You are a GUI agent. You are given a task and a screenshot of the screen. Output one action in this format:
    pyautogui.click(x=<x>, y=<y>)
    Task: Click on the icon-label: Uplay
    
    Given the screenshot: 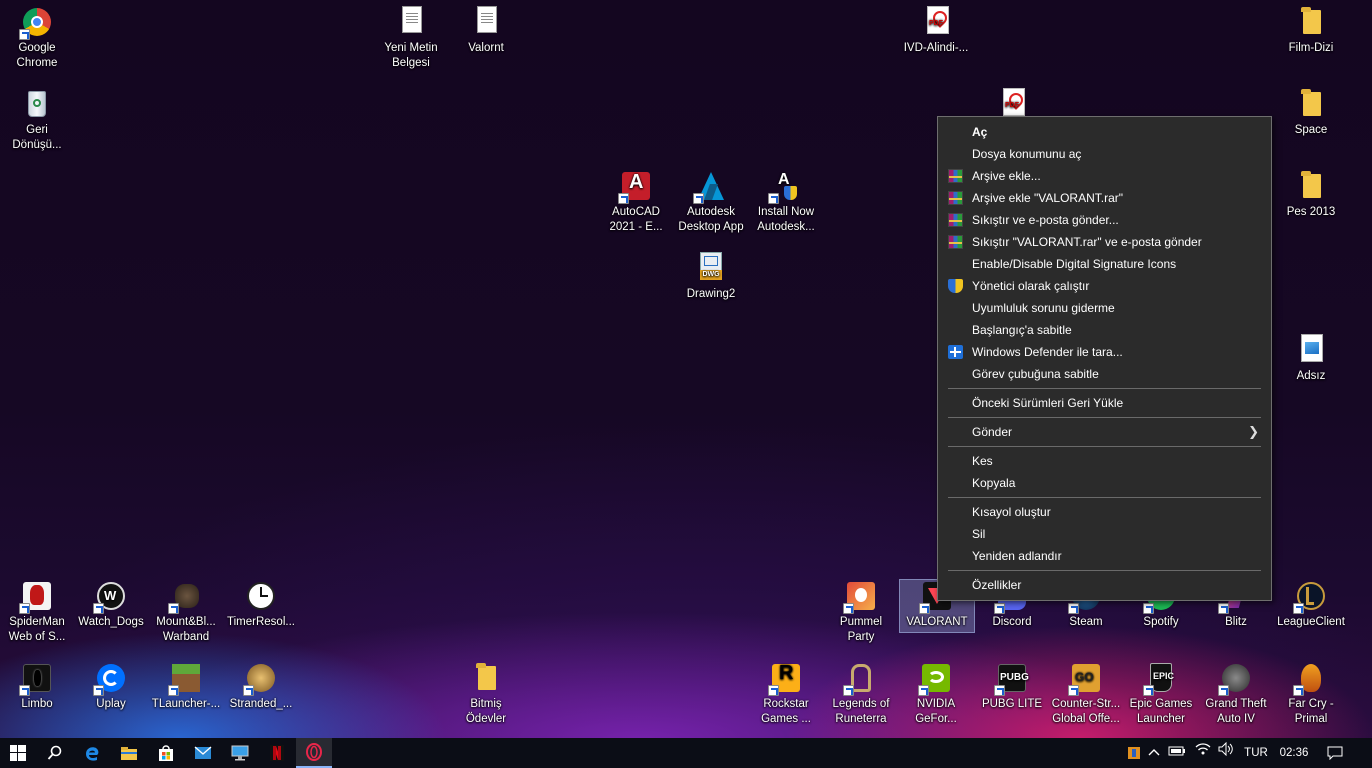 What is the action you would take?
    pyautogui.click(x=111, y=704)
    